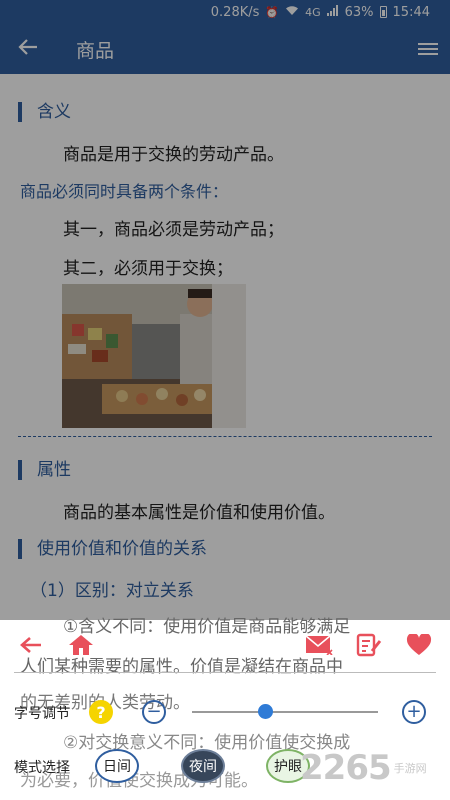  Describe the element at coordinates (117, 766) in the screenshot. I see `mode-day-button: 日间` at that location.